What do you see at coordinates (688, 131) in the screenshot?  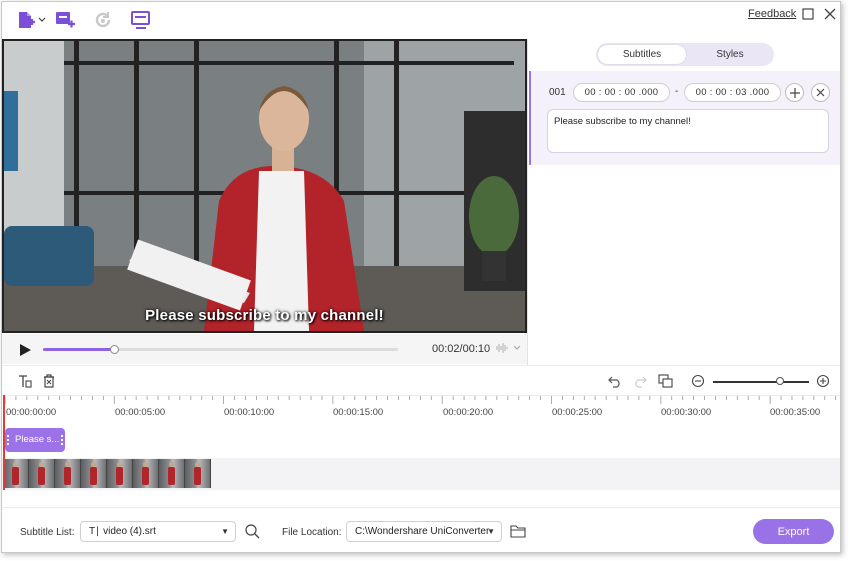 I see `subtitle-text-input: Please subscribe to my channel!` at bounding box center [688, 131].